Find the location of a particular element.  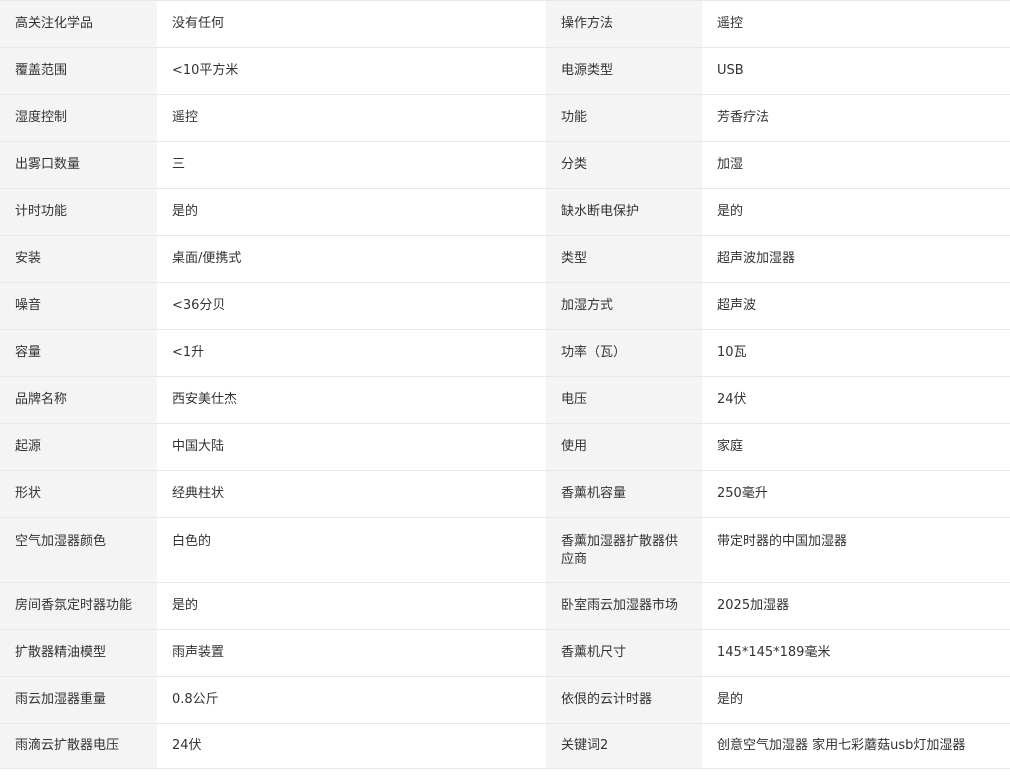

spec-label: 卧室雨云加湿器市场 is located at coordinates (624, 606).